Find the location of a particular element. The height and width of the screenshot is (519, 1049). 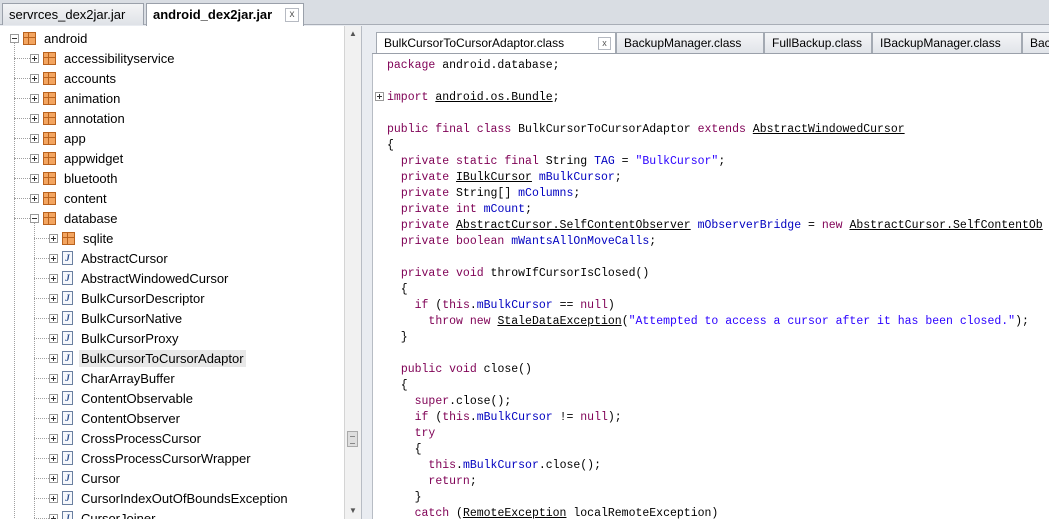

tab-ibackupmanager: IBackupManager.class is located at coordinates (947, 42).